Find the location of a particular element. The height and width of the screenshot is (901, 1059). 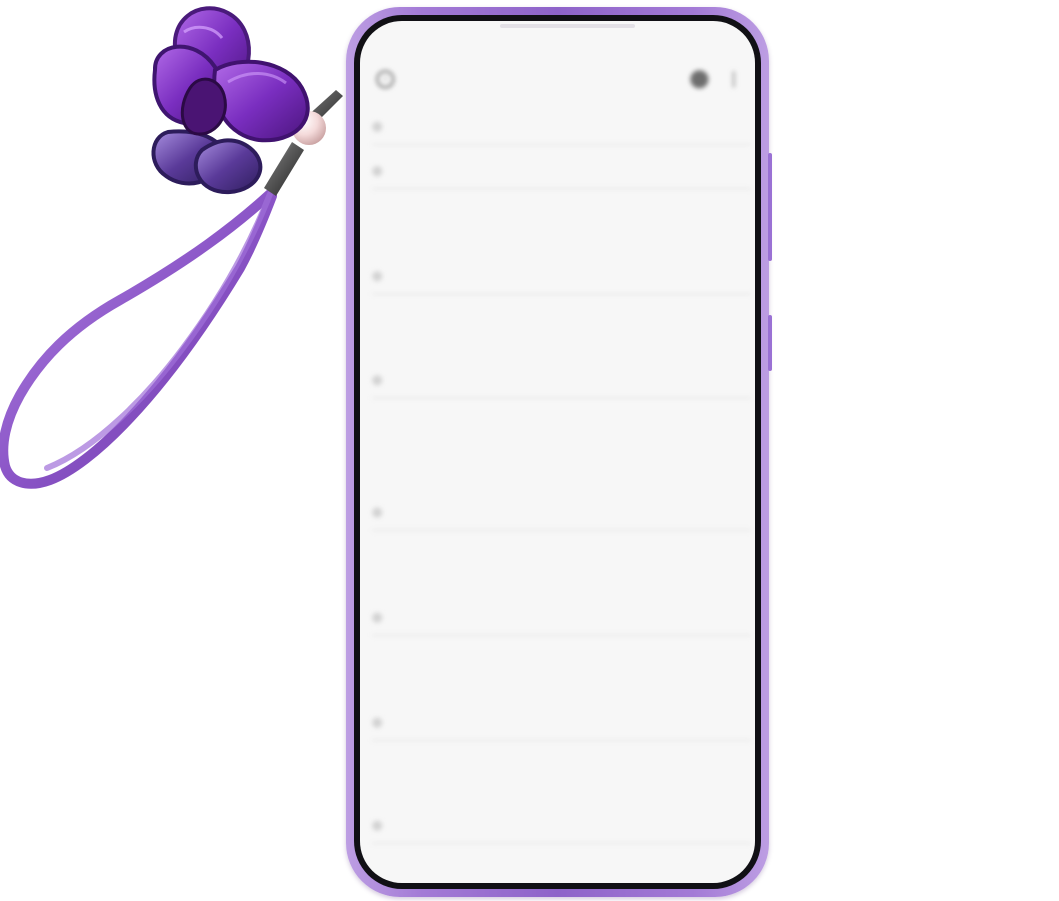

menu-icon is located at coordinates (738, 79).